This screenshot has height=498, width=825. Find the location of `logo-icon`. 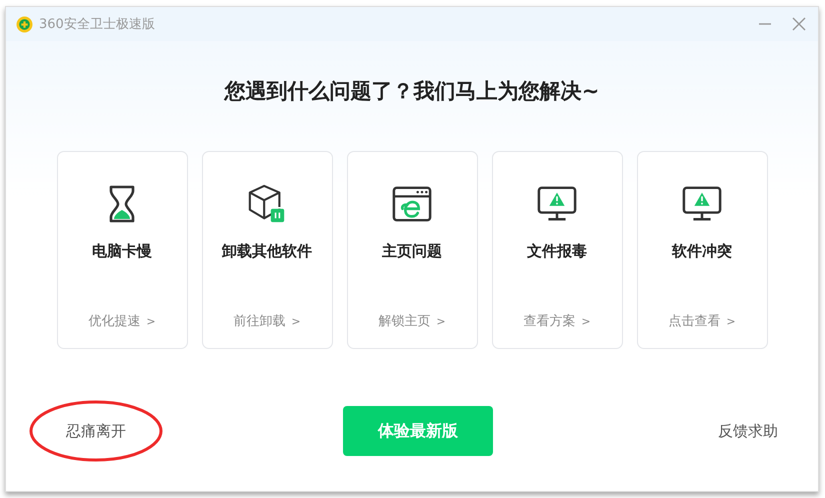

logo-icon is located at coordinates (24, 24).